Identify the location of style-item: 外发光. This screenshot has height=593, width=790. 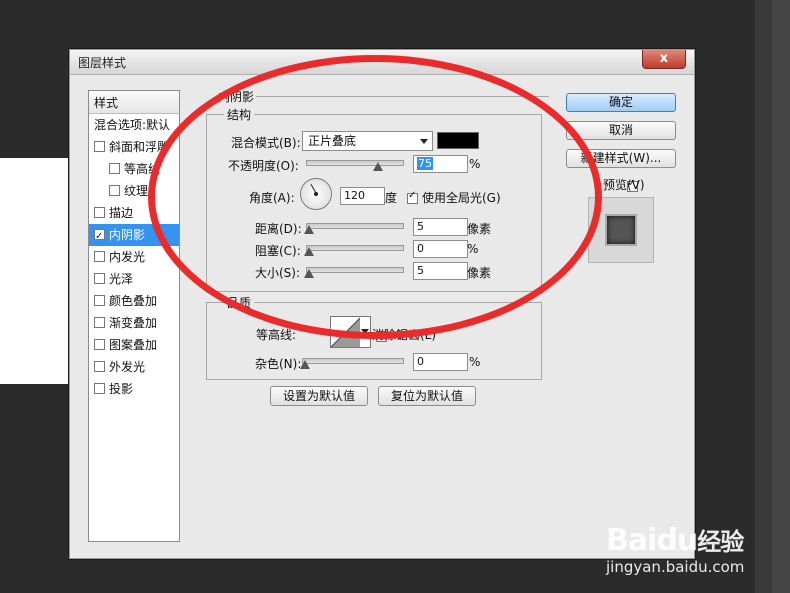
(134, 367).